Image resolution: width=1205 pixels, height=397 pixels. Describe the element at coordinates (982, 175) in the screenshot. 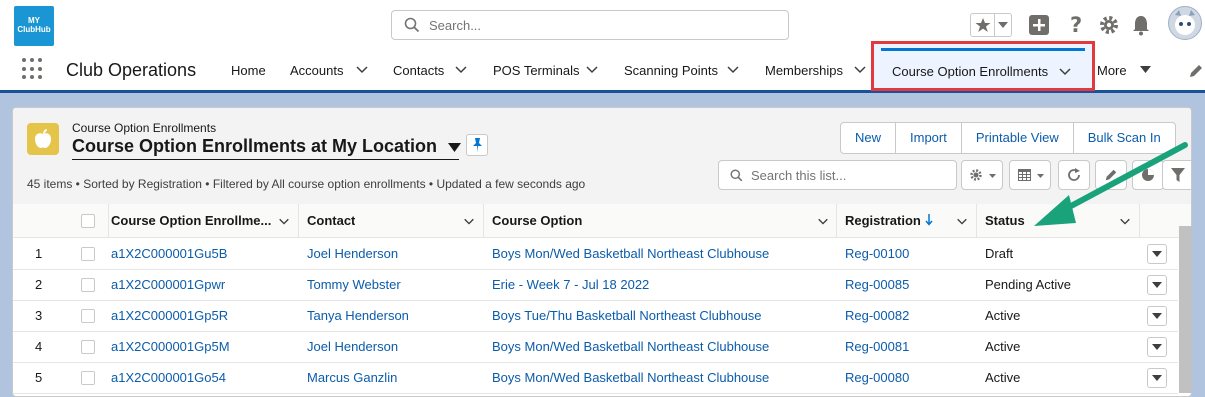

I see `list-settings-button` at that location.